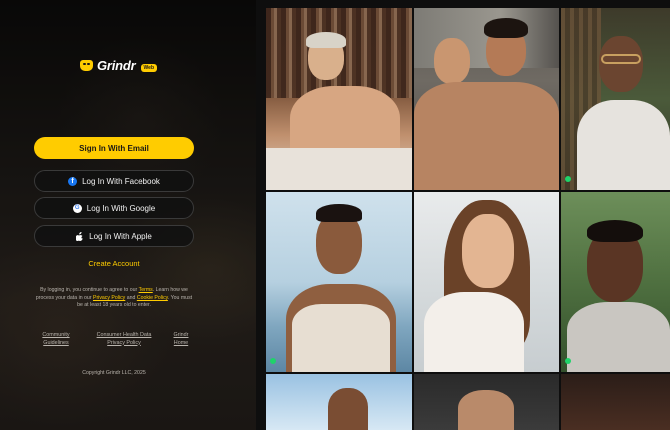 The image size is (670, 430). I want to click on sign-in-email-button: Sign In With Email, so click(114, 148).